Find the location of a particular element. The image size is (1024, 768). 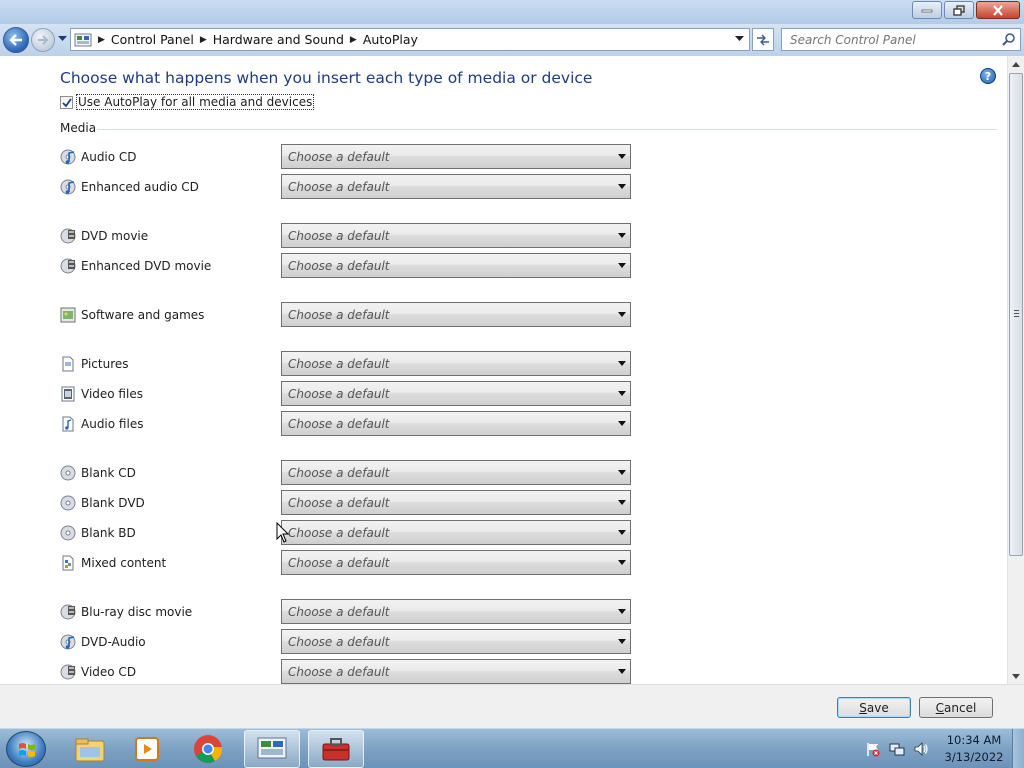

default-action-dropdown-dvd-audio: Choose a default is located at coordinates (456, 641).